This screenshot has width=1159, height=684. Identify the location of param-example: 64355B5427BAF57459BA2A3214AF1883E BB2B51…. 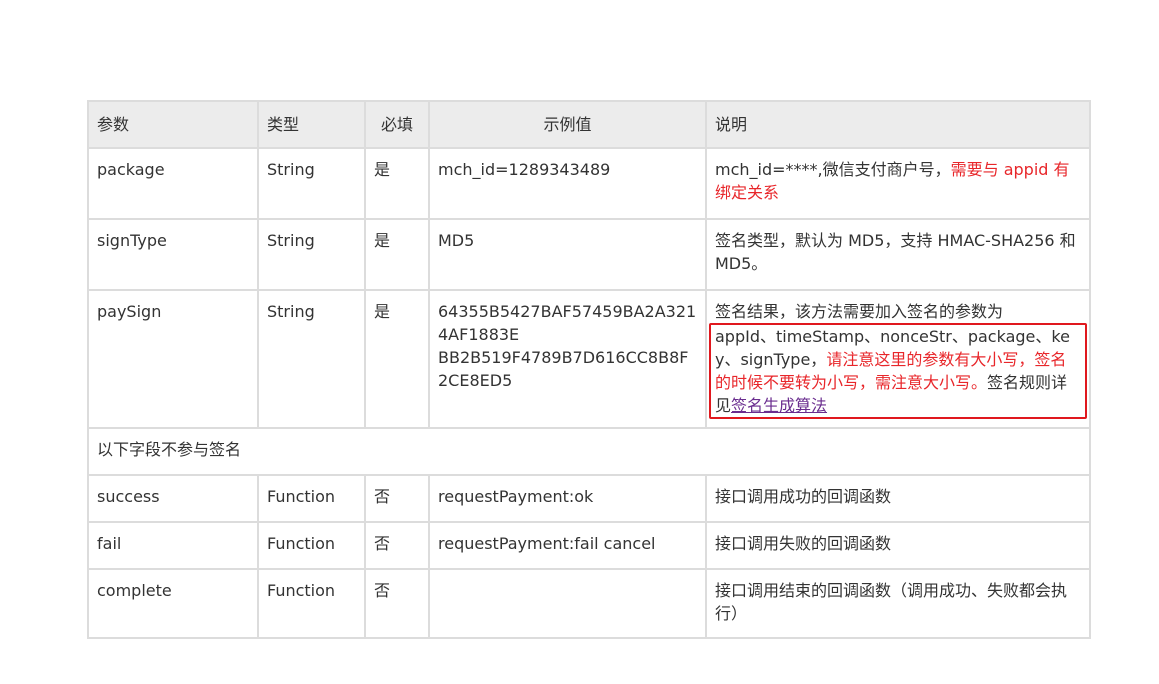
(567, 359).